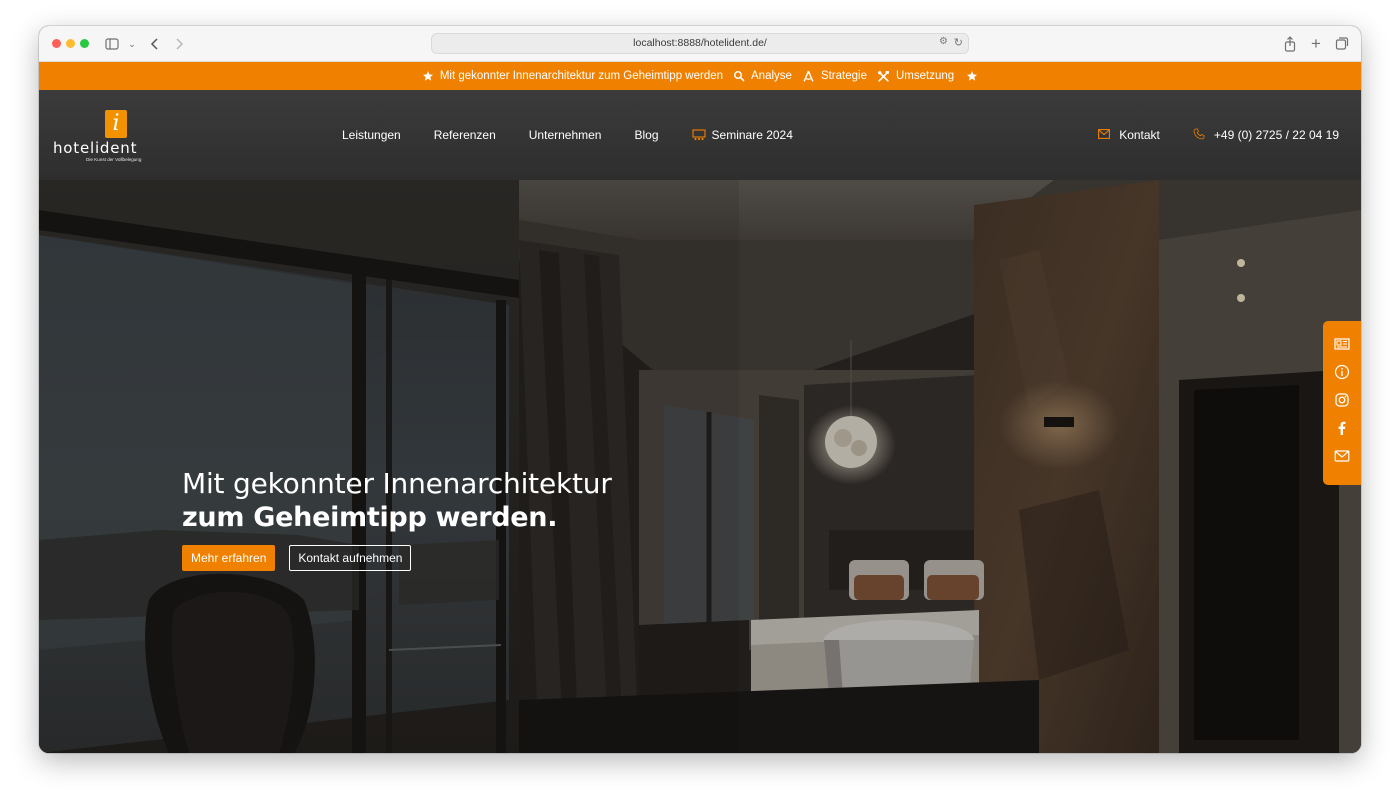  I want to click on instagram-icon, so click(1342, 400).